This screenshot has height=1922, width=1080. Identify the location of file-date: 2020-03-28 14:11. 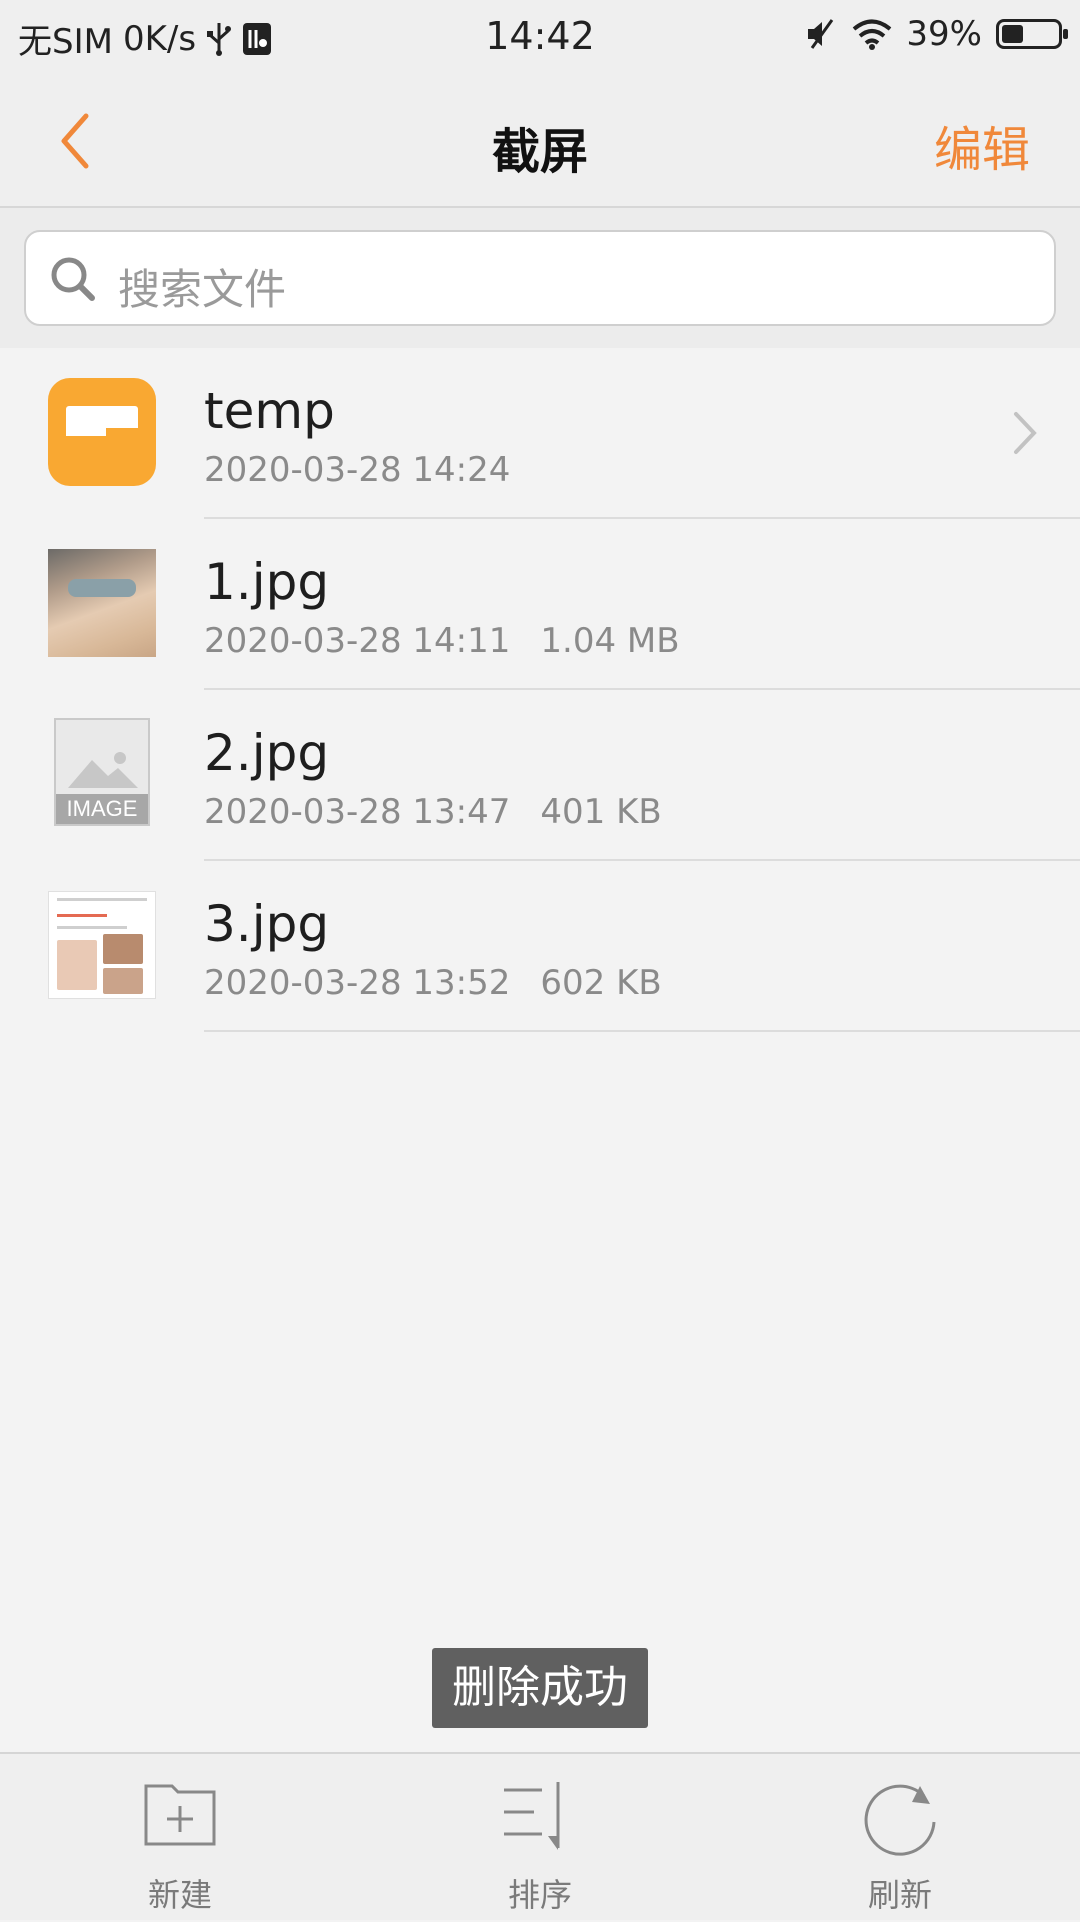
(357, 641).